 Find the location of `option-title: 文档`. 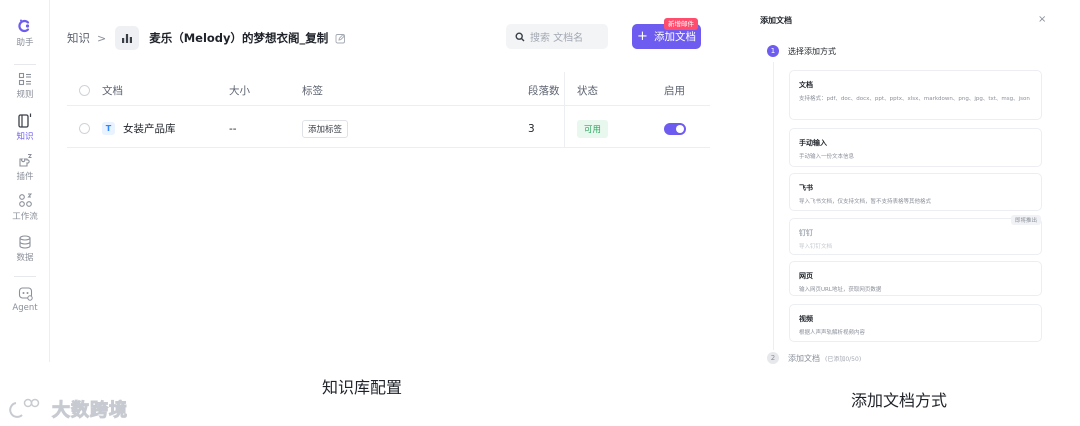

option-title: 文档 is located at coordinates (806, 85).